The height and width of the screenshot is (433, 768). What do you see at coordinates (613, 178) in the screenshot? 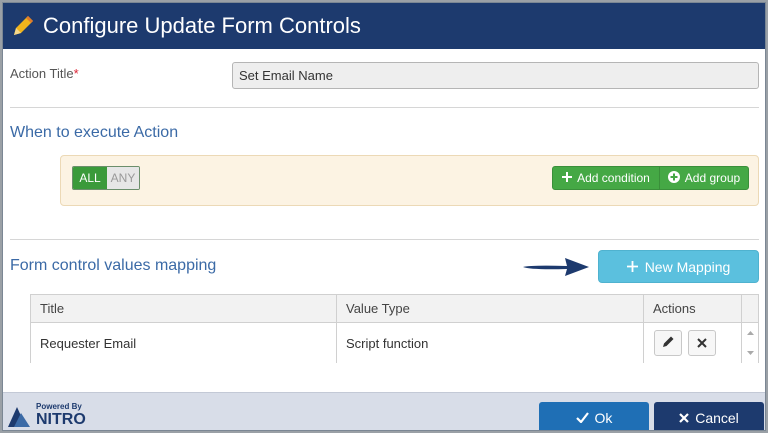
I see `add-condition-label: Add condition` at bounding box center [613, 178].